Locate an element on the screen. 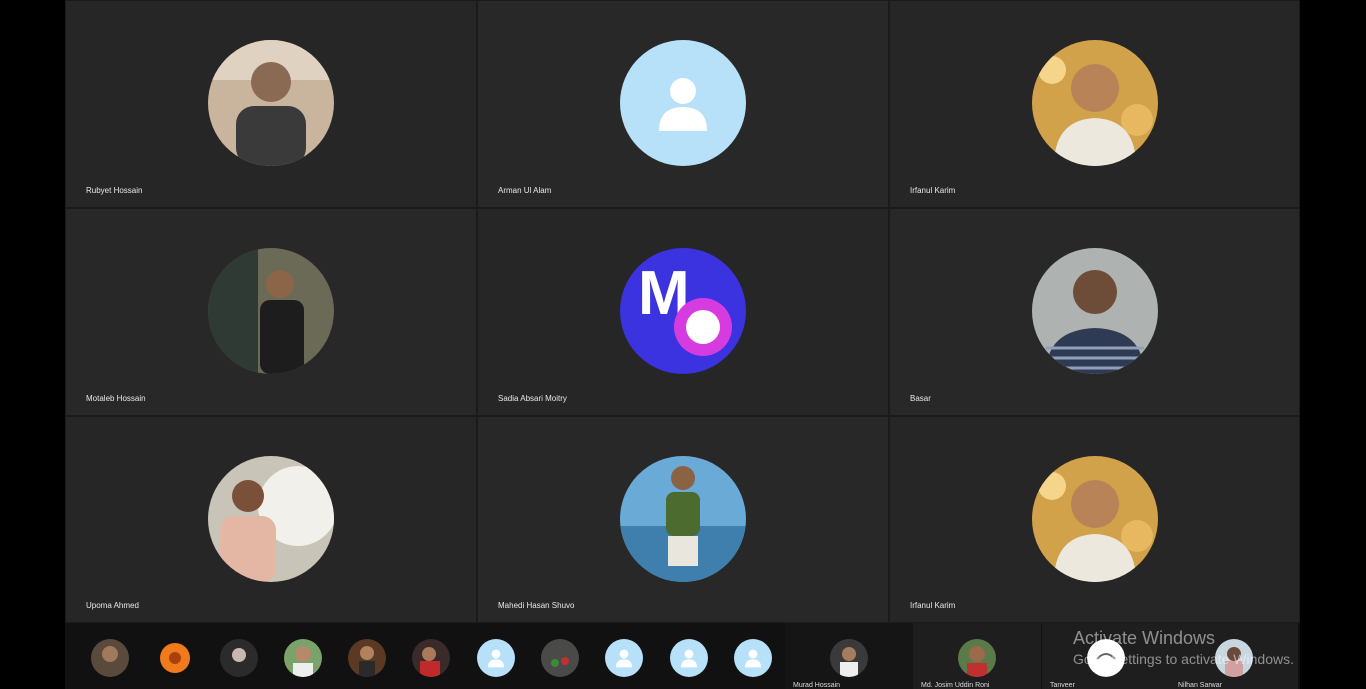 Image resolution: width=1366 pixels, height=689 pixels. participant-strip-tile: Murad Hossain is located at coordinates (849, 656).